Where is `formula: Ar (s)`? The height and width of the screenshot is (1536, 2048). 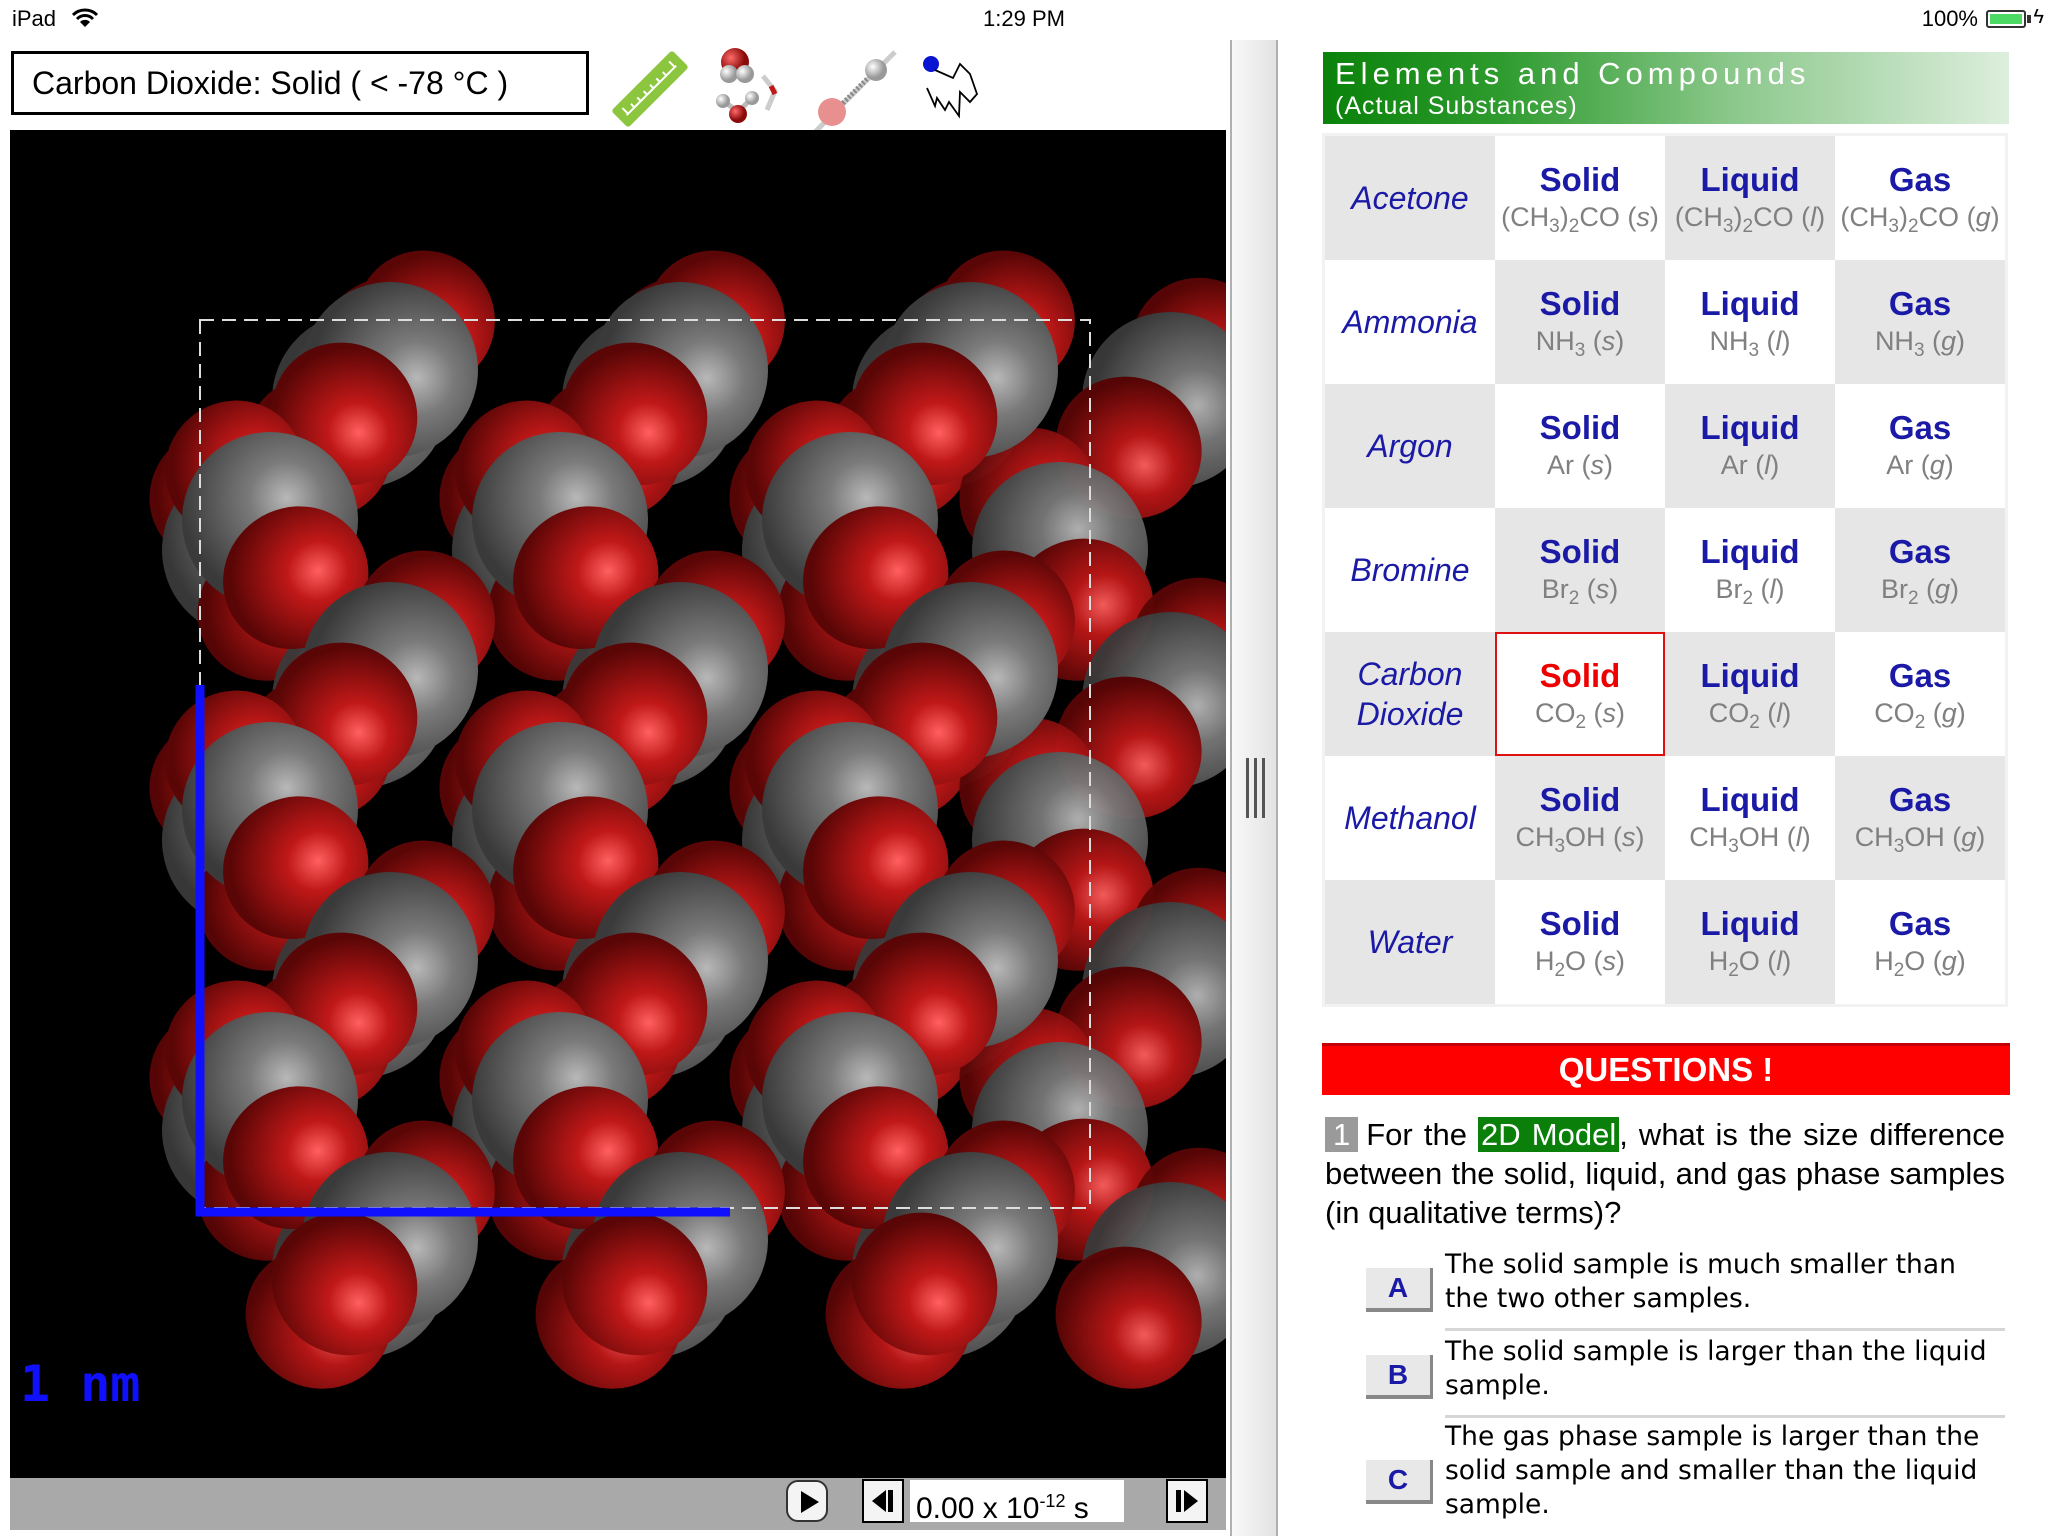
formula: Ar (s) is located at coordinates (1580, 465).